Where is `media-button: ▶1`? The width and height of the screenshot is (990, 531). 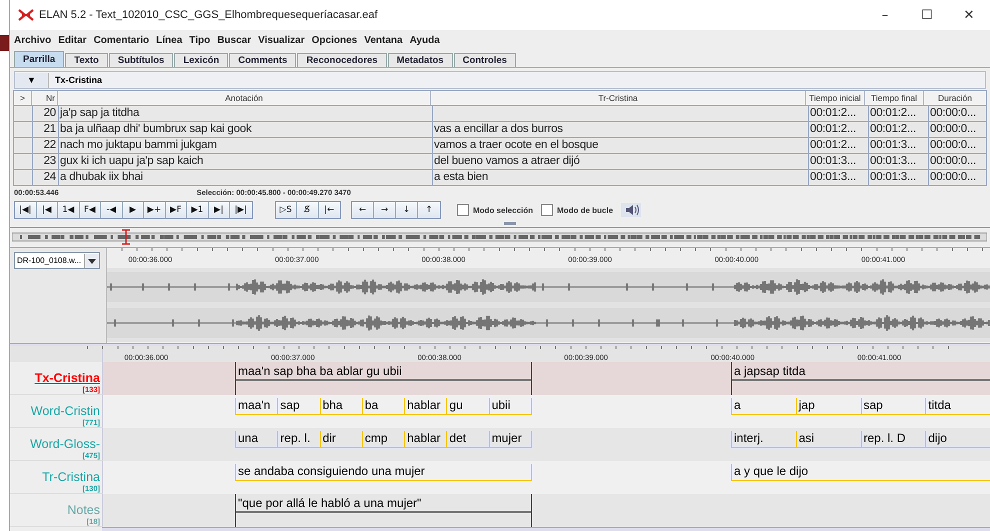
media-button: ▶1 is located at coordinates (197, 210).